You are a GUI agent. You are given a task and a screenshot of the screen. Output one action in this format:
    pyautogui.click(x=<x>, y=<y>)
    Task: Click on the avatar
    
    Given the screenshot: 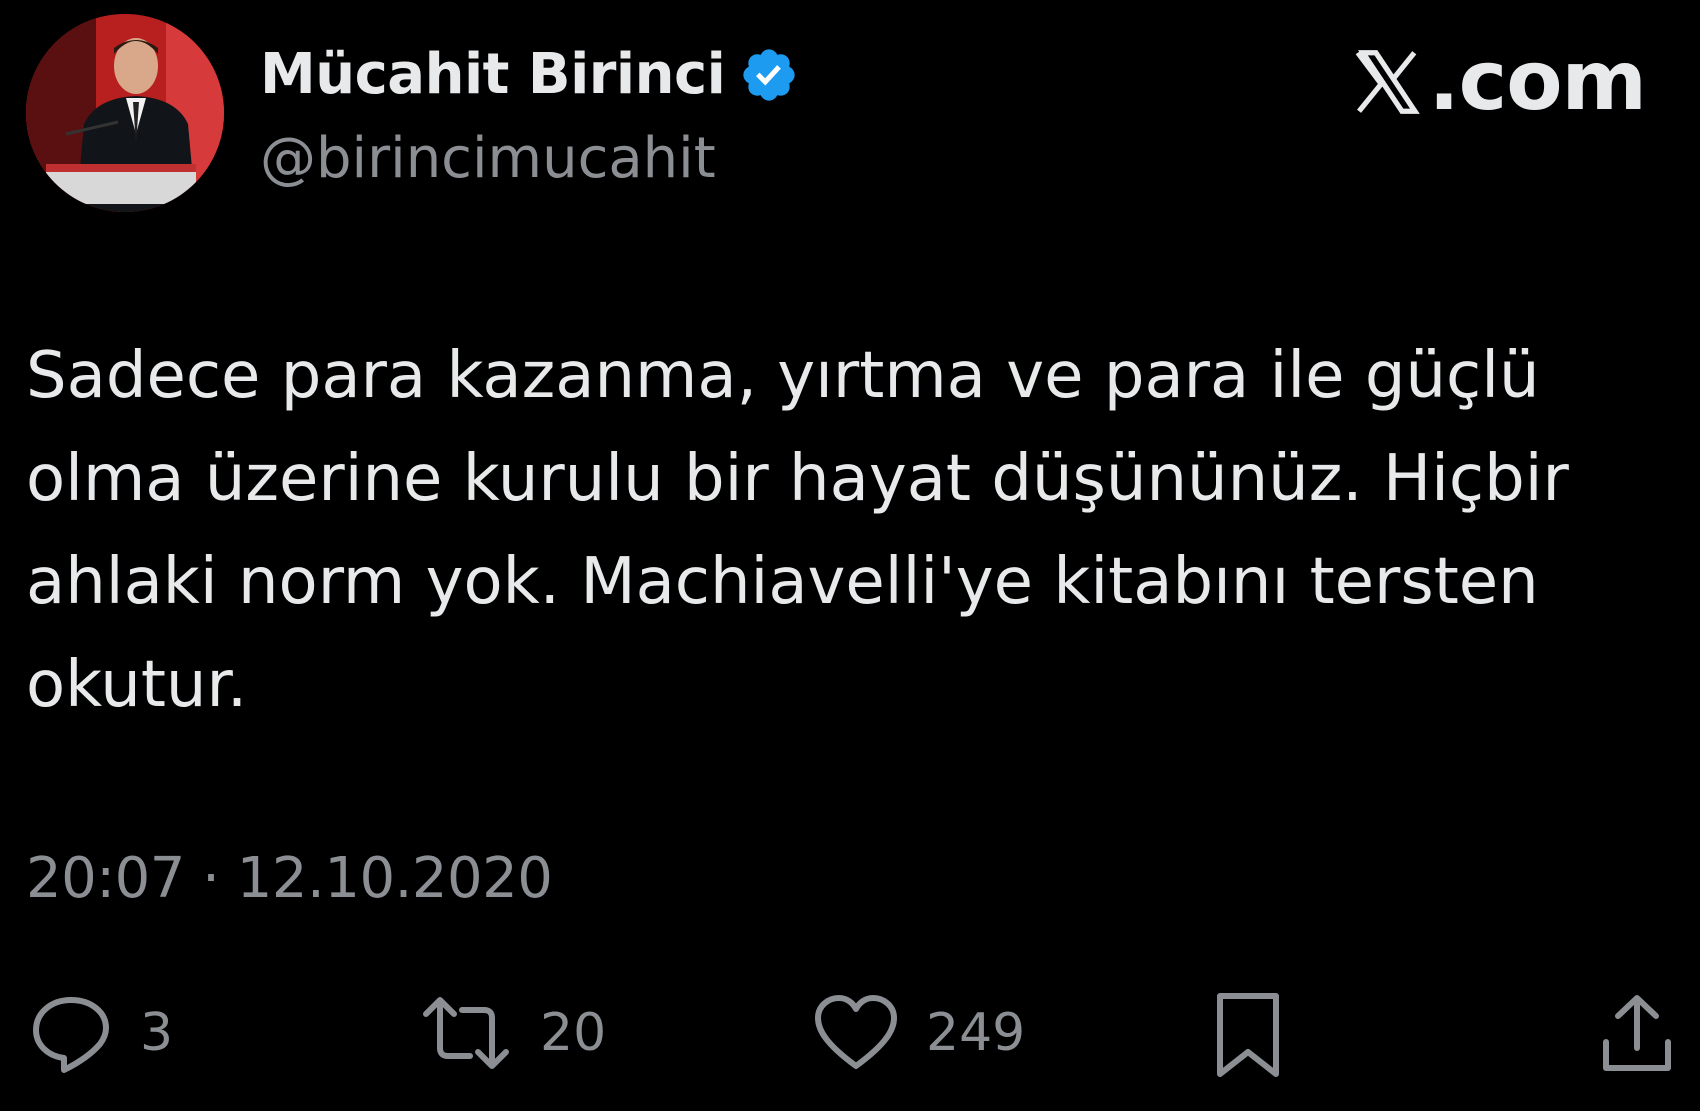 What is the action you would take?
    pyautogui.click(x=125, y=113)
    